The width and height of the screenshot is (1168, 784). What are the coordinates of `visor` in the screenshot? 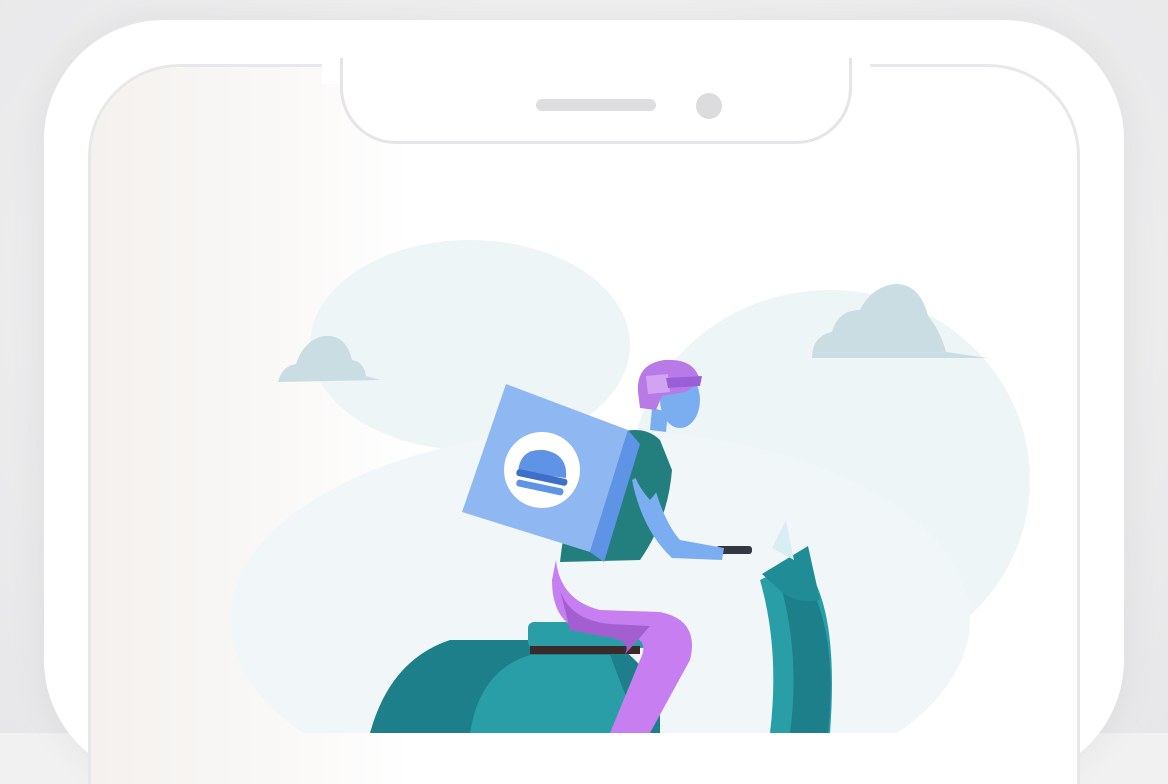 It's located at (684, 382).